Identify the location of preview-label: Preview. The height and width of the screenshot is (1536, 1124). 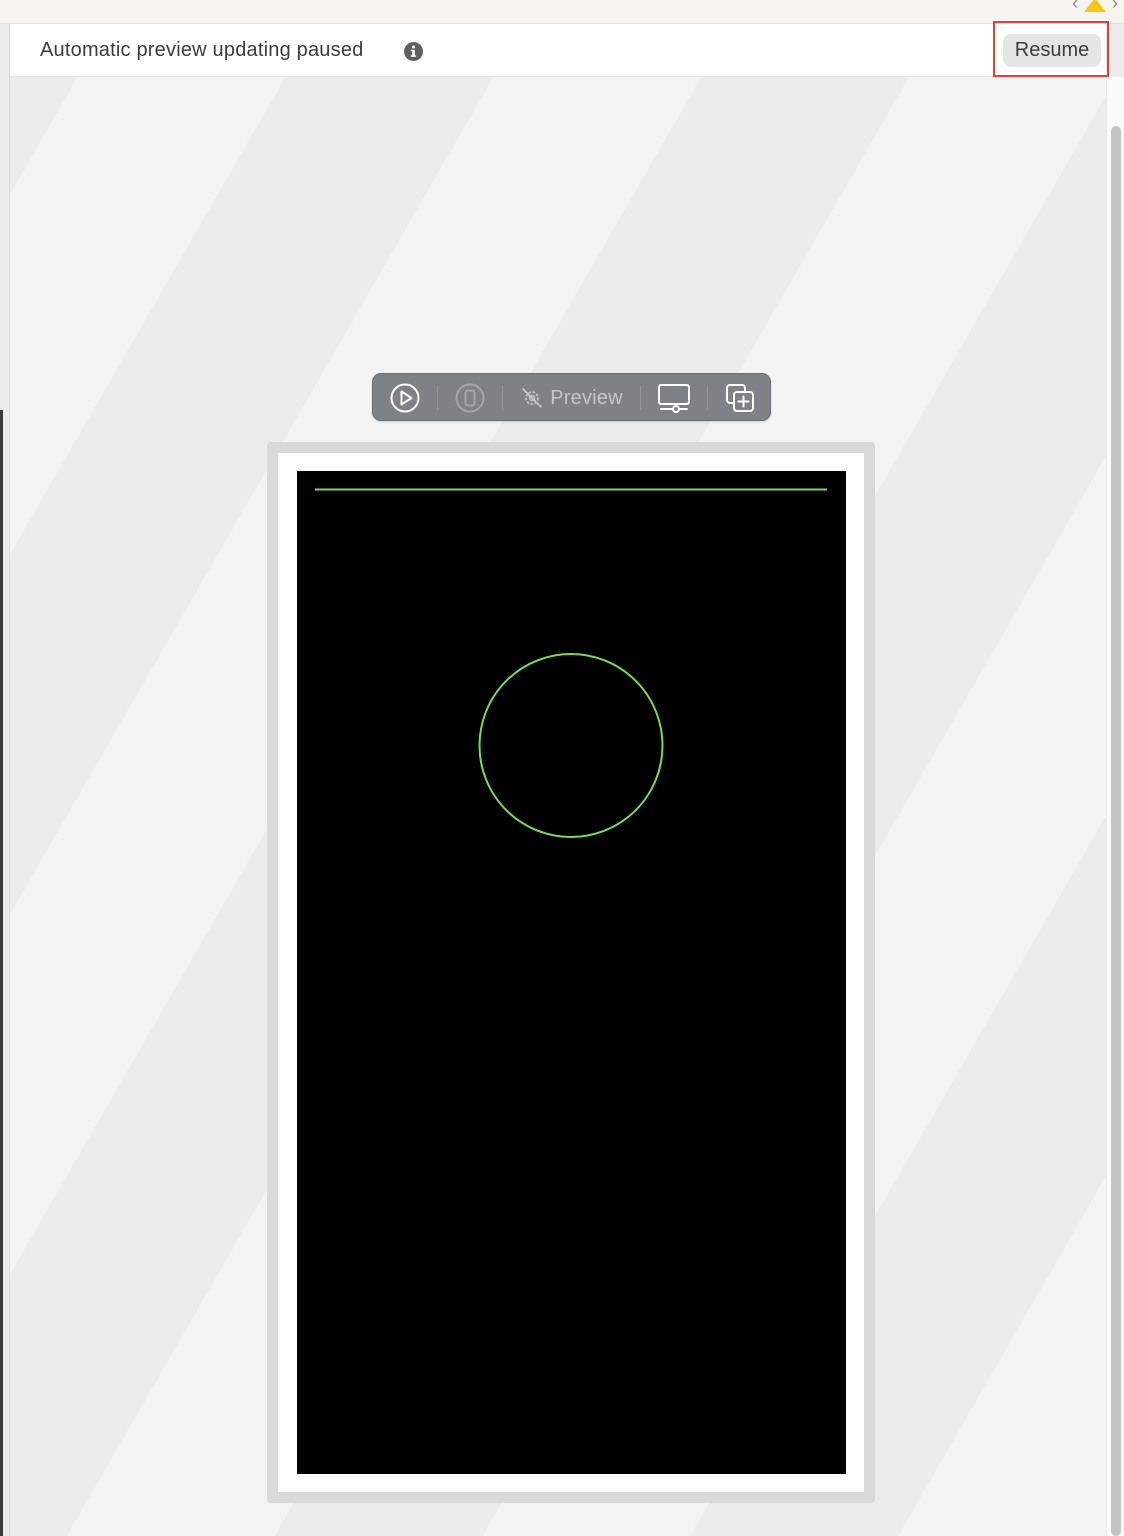
(586, 397).